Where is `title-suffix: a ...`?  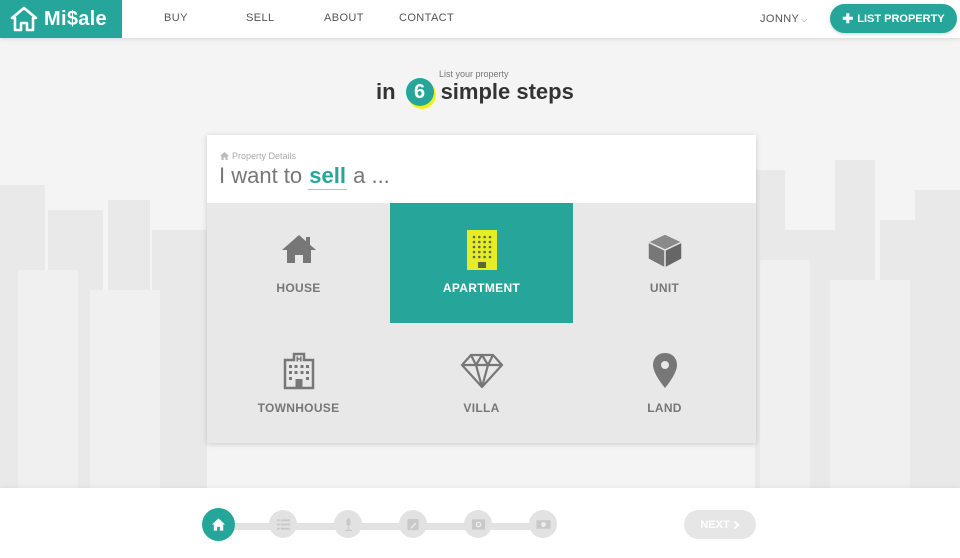
title-suffix: a ... is located at coordinates (371, 175).